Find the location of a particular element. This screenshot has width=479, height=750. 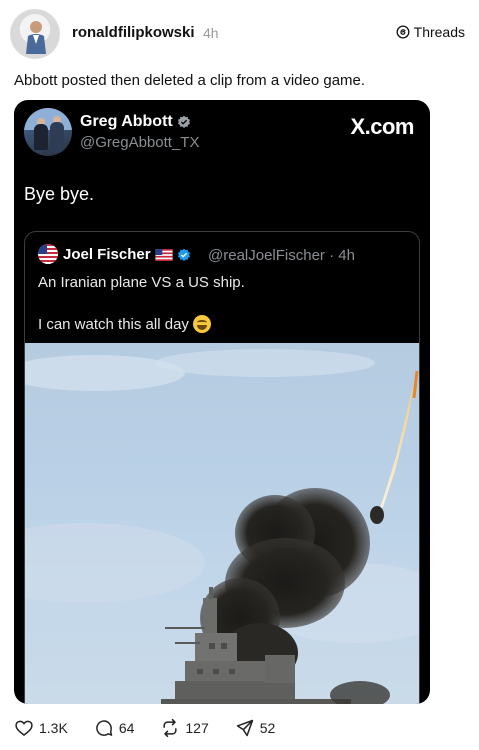

comment-count: 64 is located at coordinates (126, 728).